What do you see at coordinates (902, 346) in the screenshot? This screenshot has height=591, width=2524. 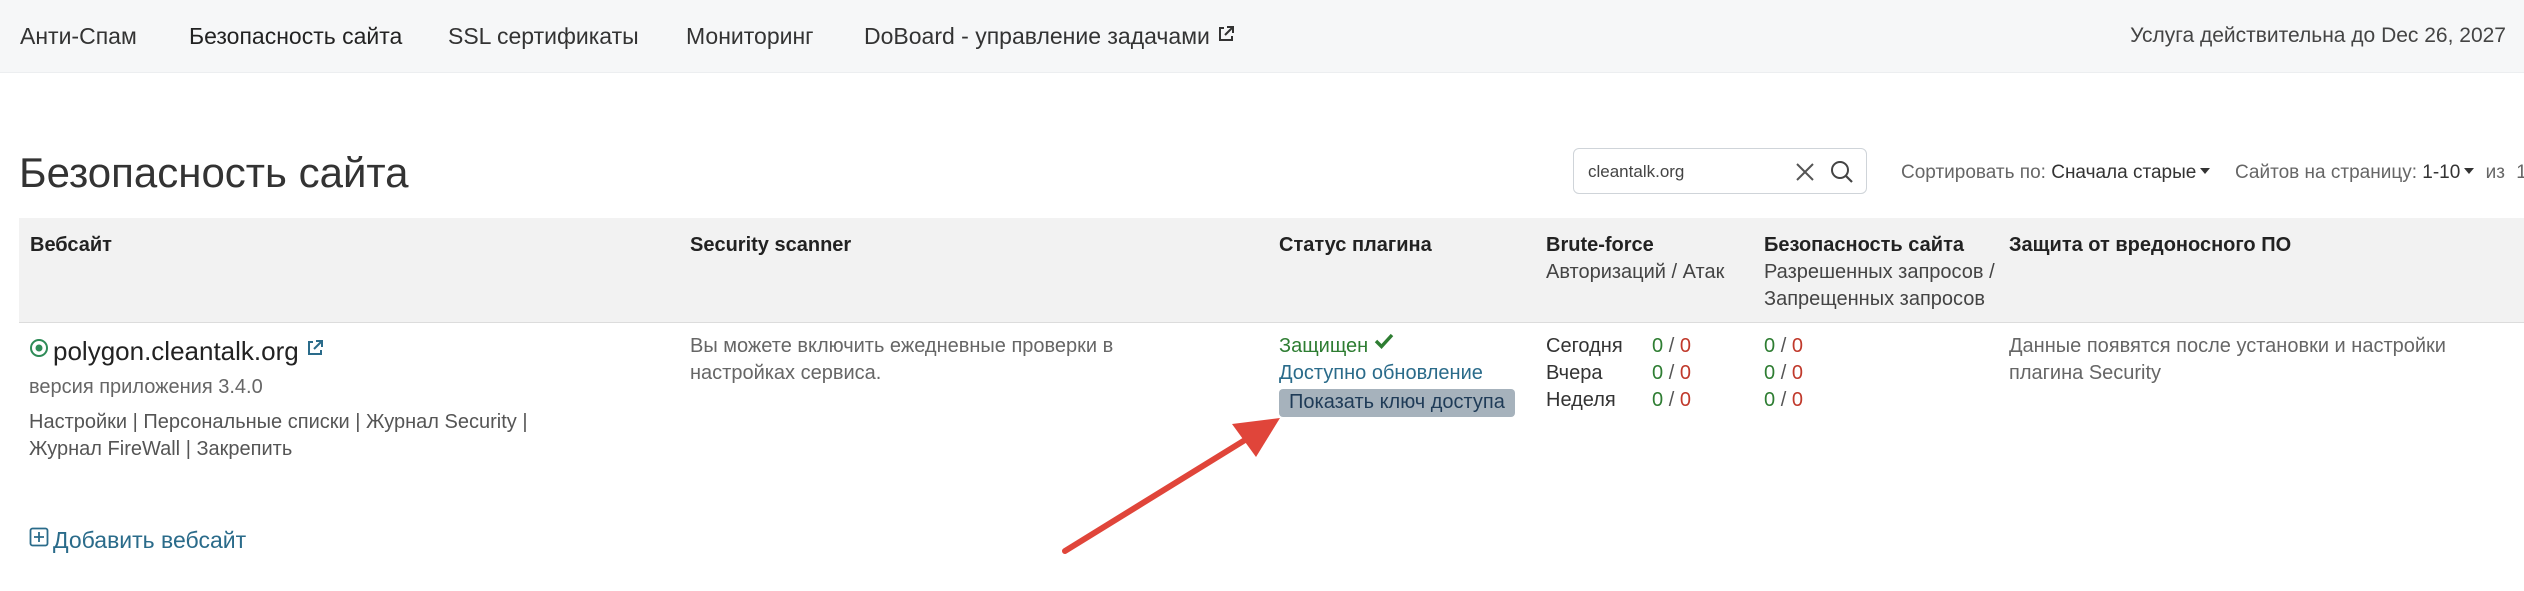 I see `scanner-text-line-1: Вы можете включить ежедневные проверки в` at bounding box center [902, 346].